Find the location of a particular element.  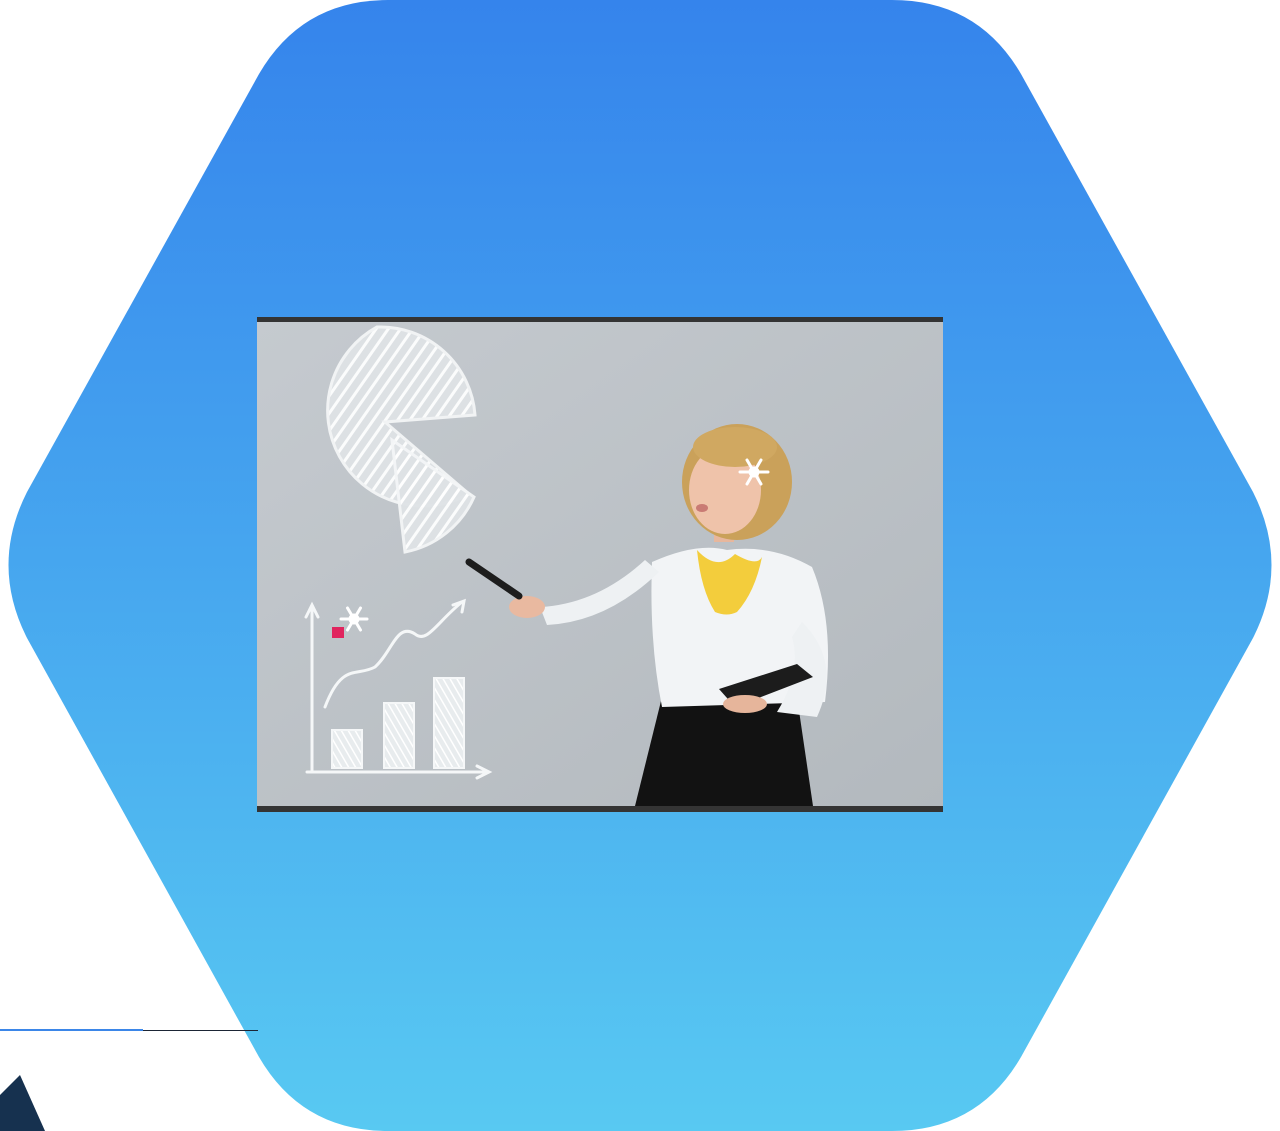

corner-accent-line is located at coordinates (71, 1030).